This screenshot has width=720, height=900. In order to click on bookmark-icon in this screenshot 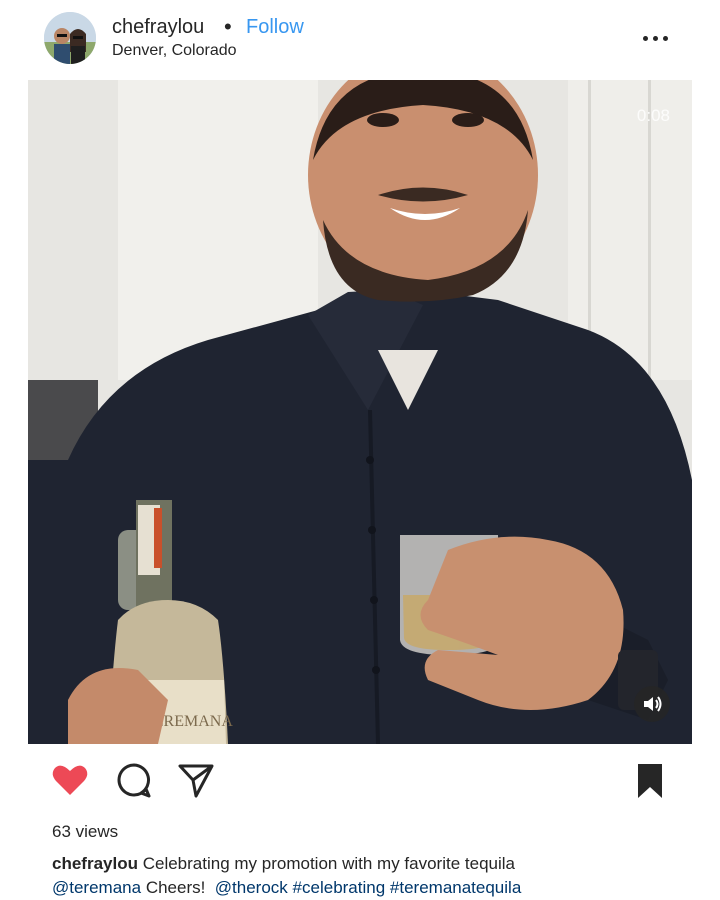, I will do `click(650, 781)`.